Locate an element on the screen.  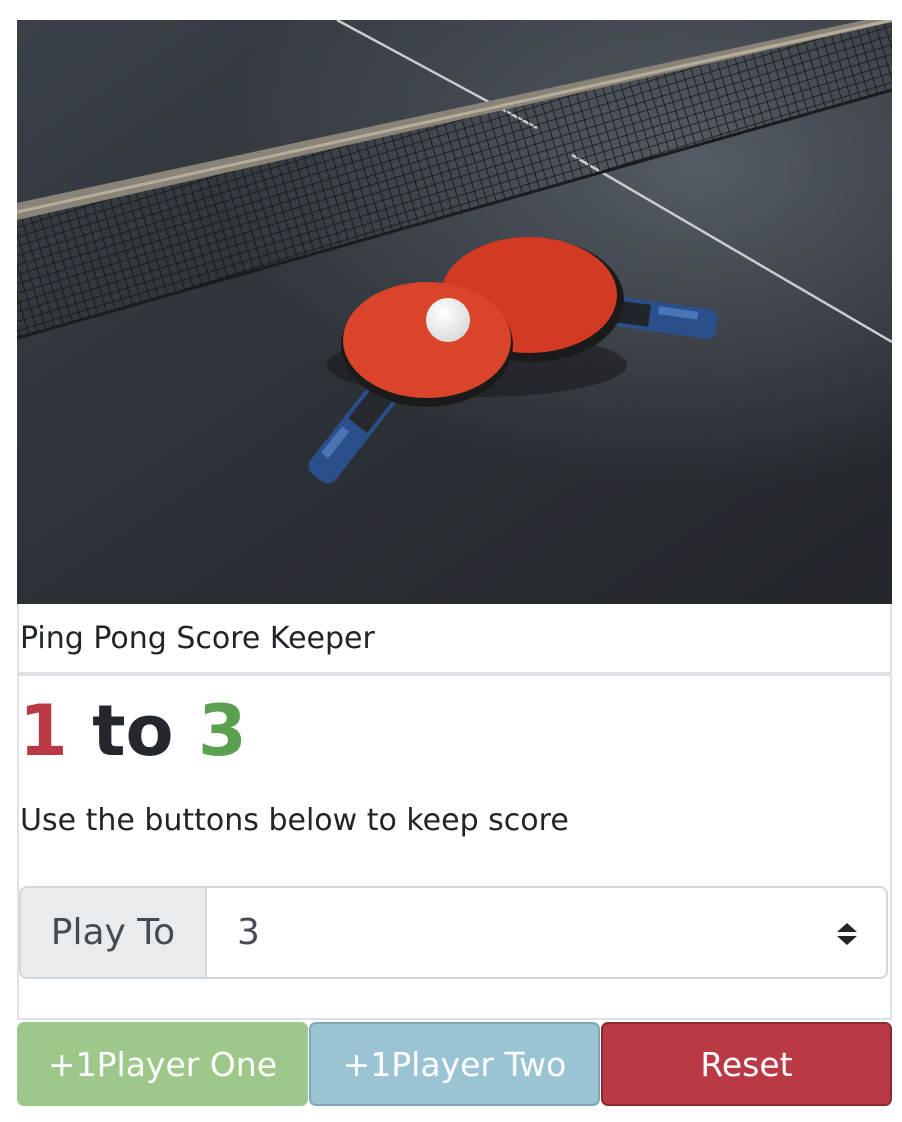
player-two-button: +1Player Two is located at coordinates (454, 1064).